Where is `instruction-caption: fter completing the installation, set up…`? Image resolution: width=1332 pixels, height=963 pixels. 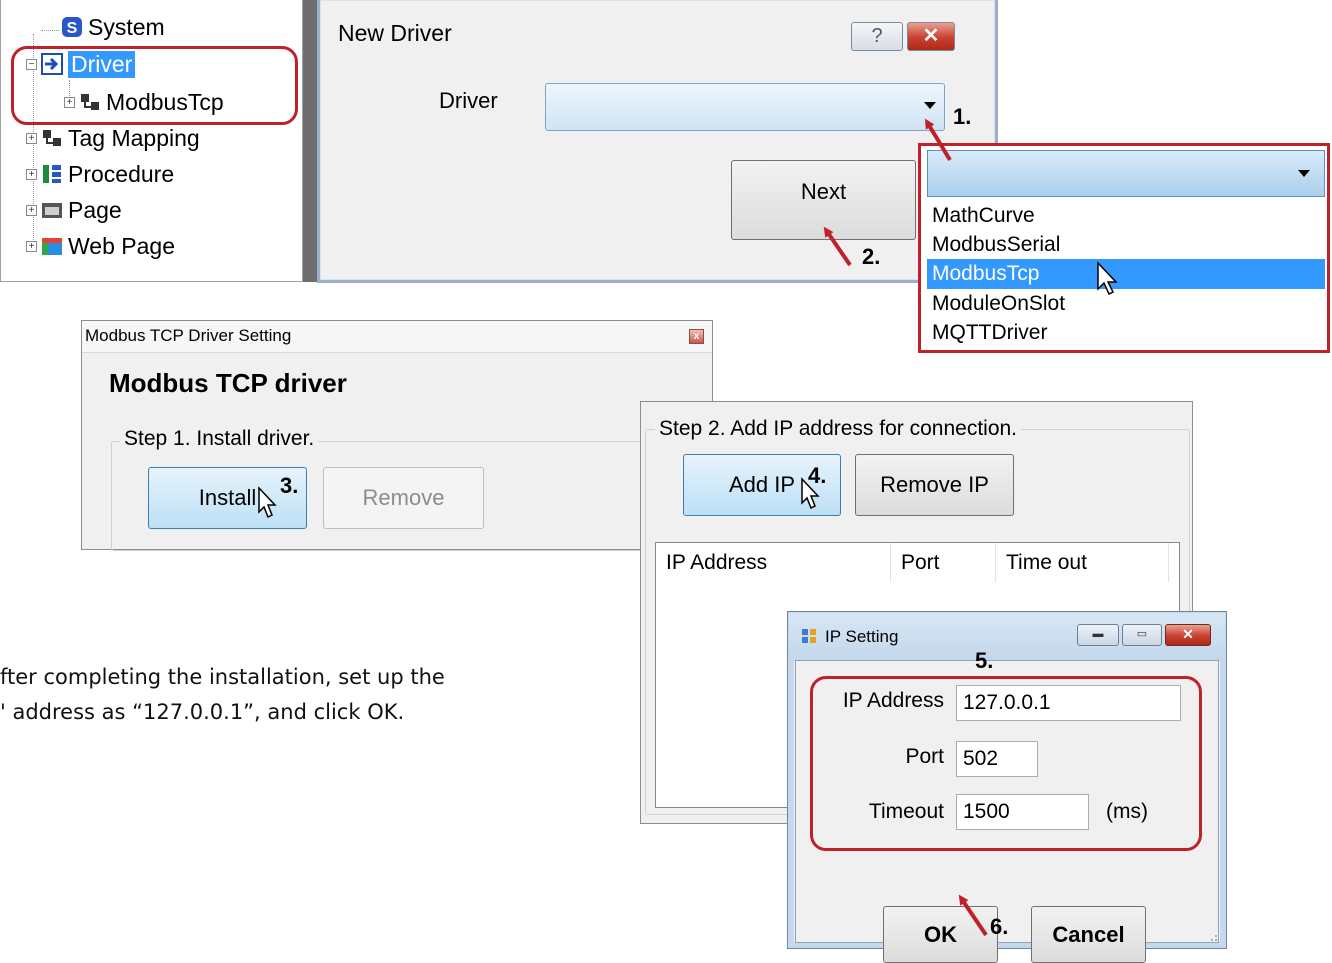 instruction-caption: fter completing the installation, set up… is located at coordinates (280, 695).